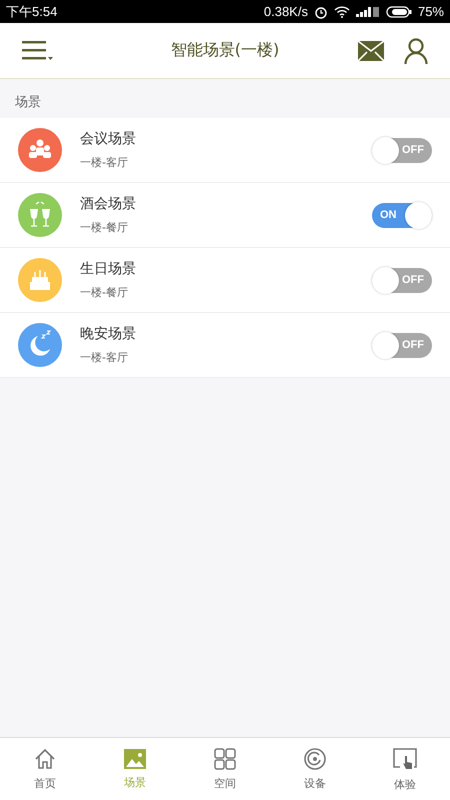 The height and width of the screenshot is (800, 450). I want to click on user-icon, so click(416, 51).